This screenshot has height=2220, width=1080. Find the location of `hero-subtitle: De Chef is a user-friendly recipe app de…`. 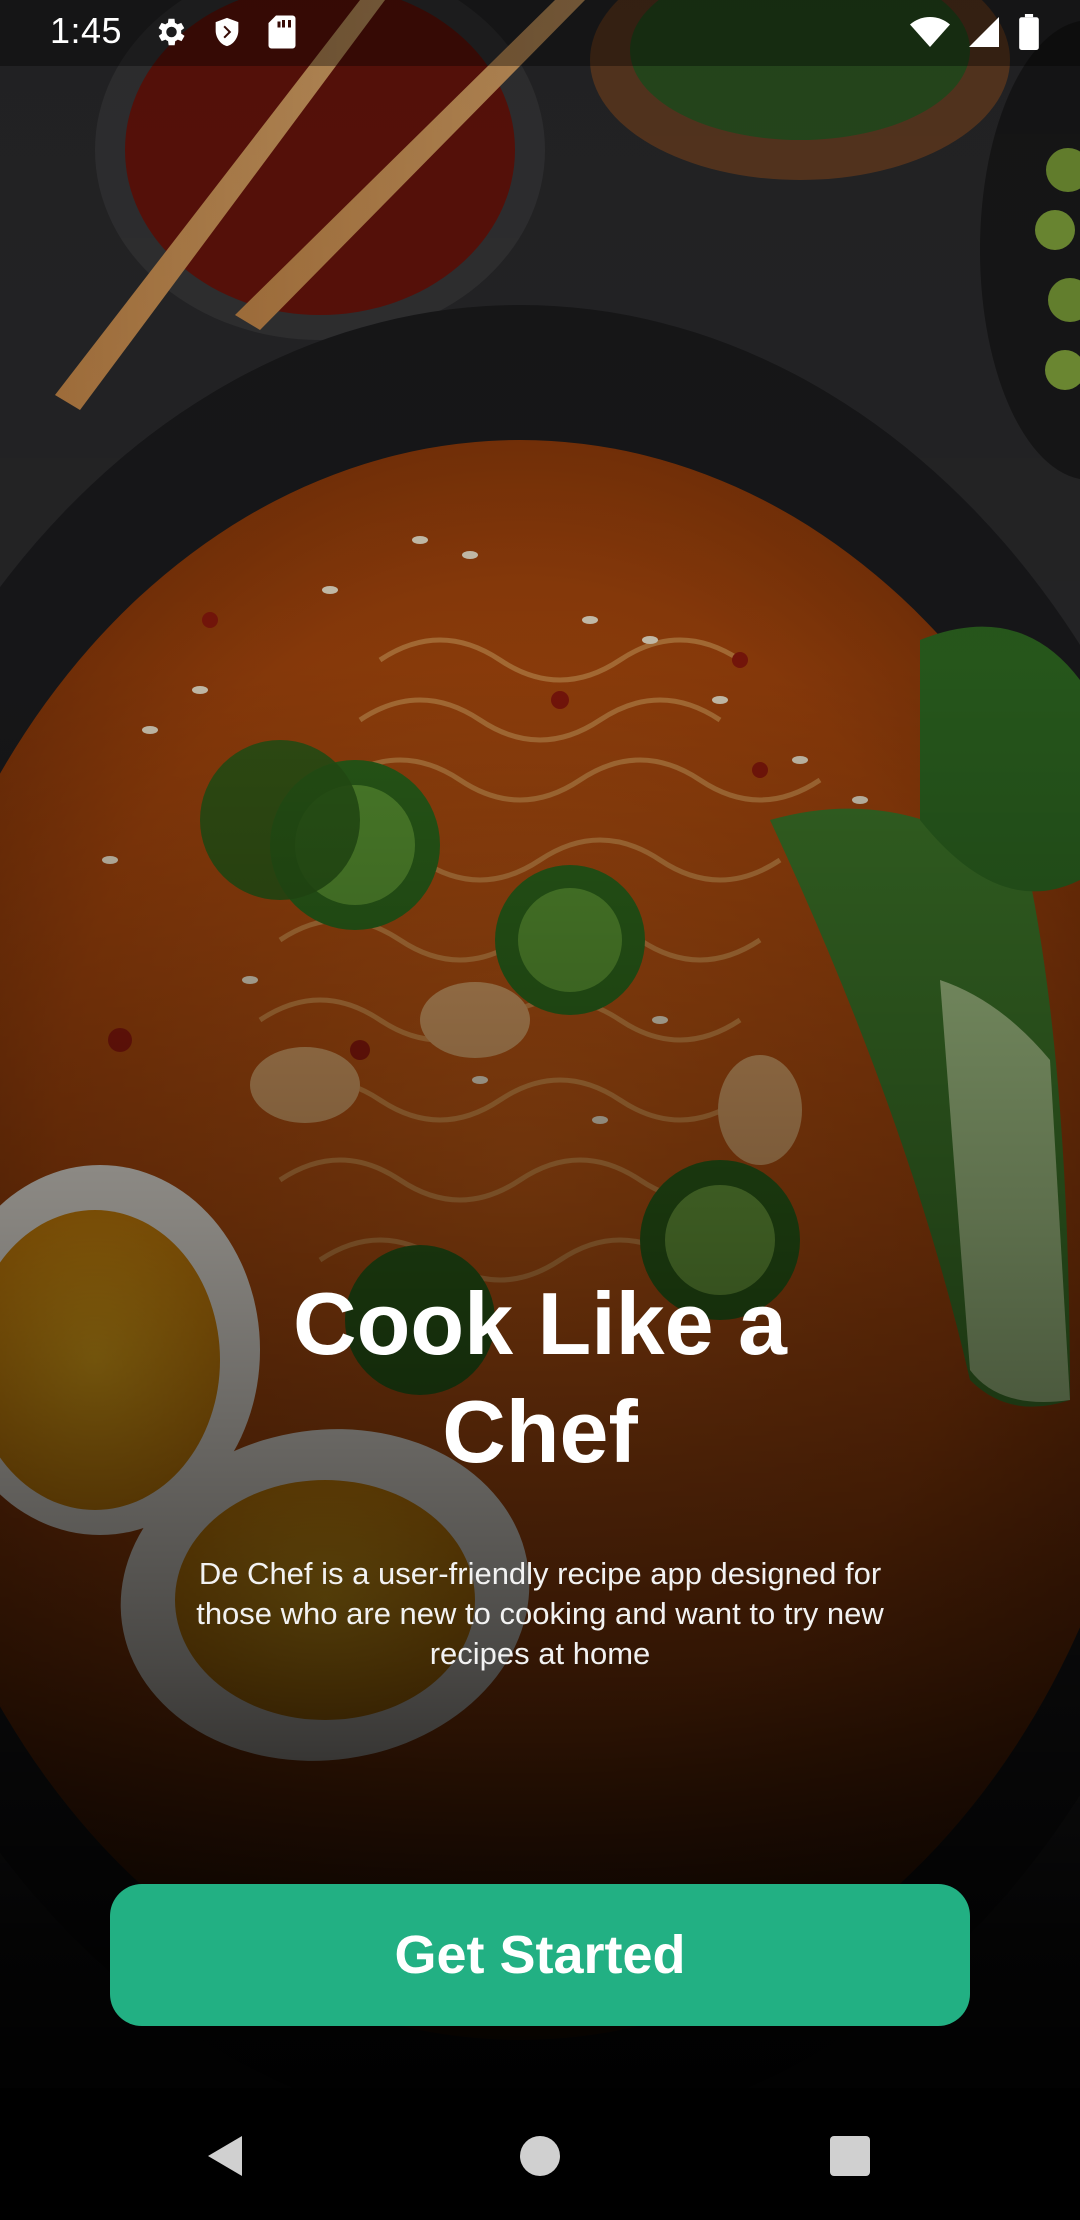

hero-subtitle: De Chef is a user-friendly recipe app de… is located at coordinates (540, 1613).